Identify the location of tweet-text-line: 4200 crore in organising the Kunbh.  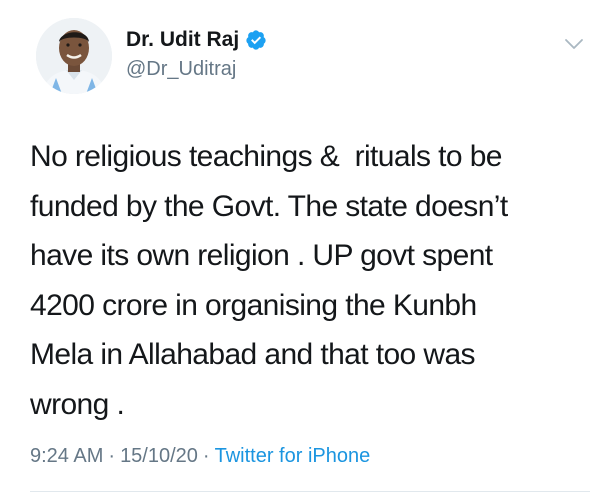
(253, 305).